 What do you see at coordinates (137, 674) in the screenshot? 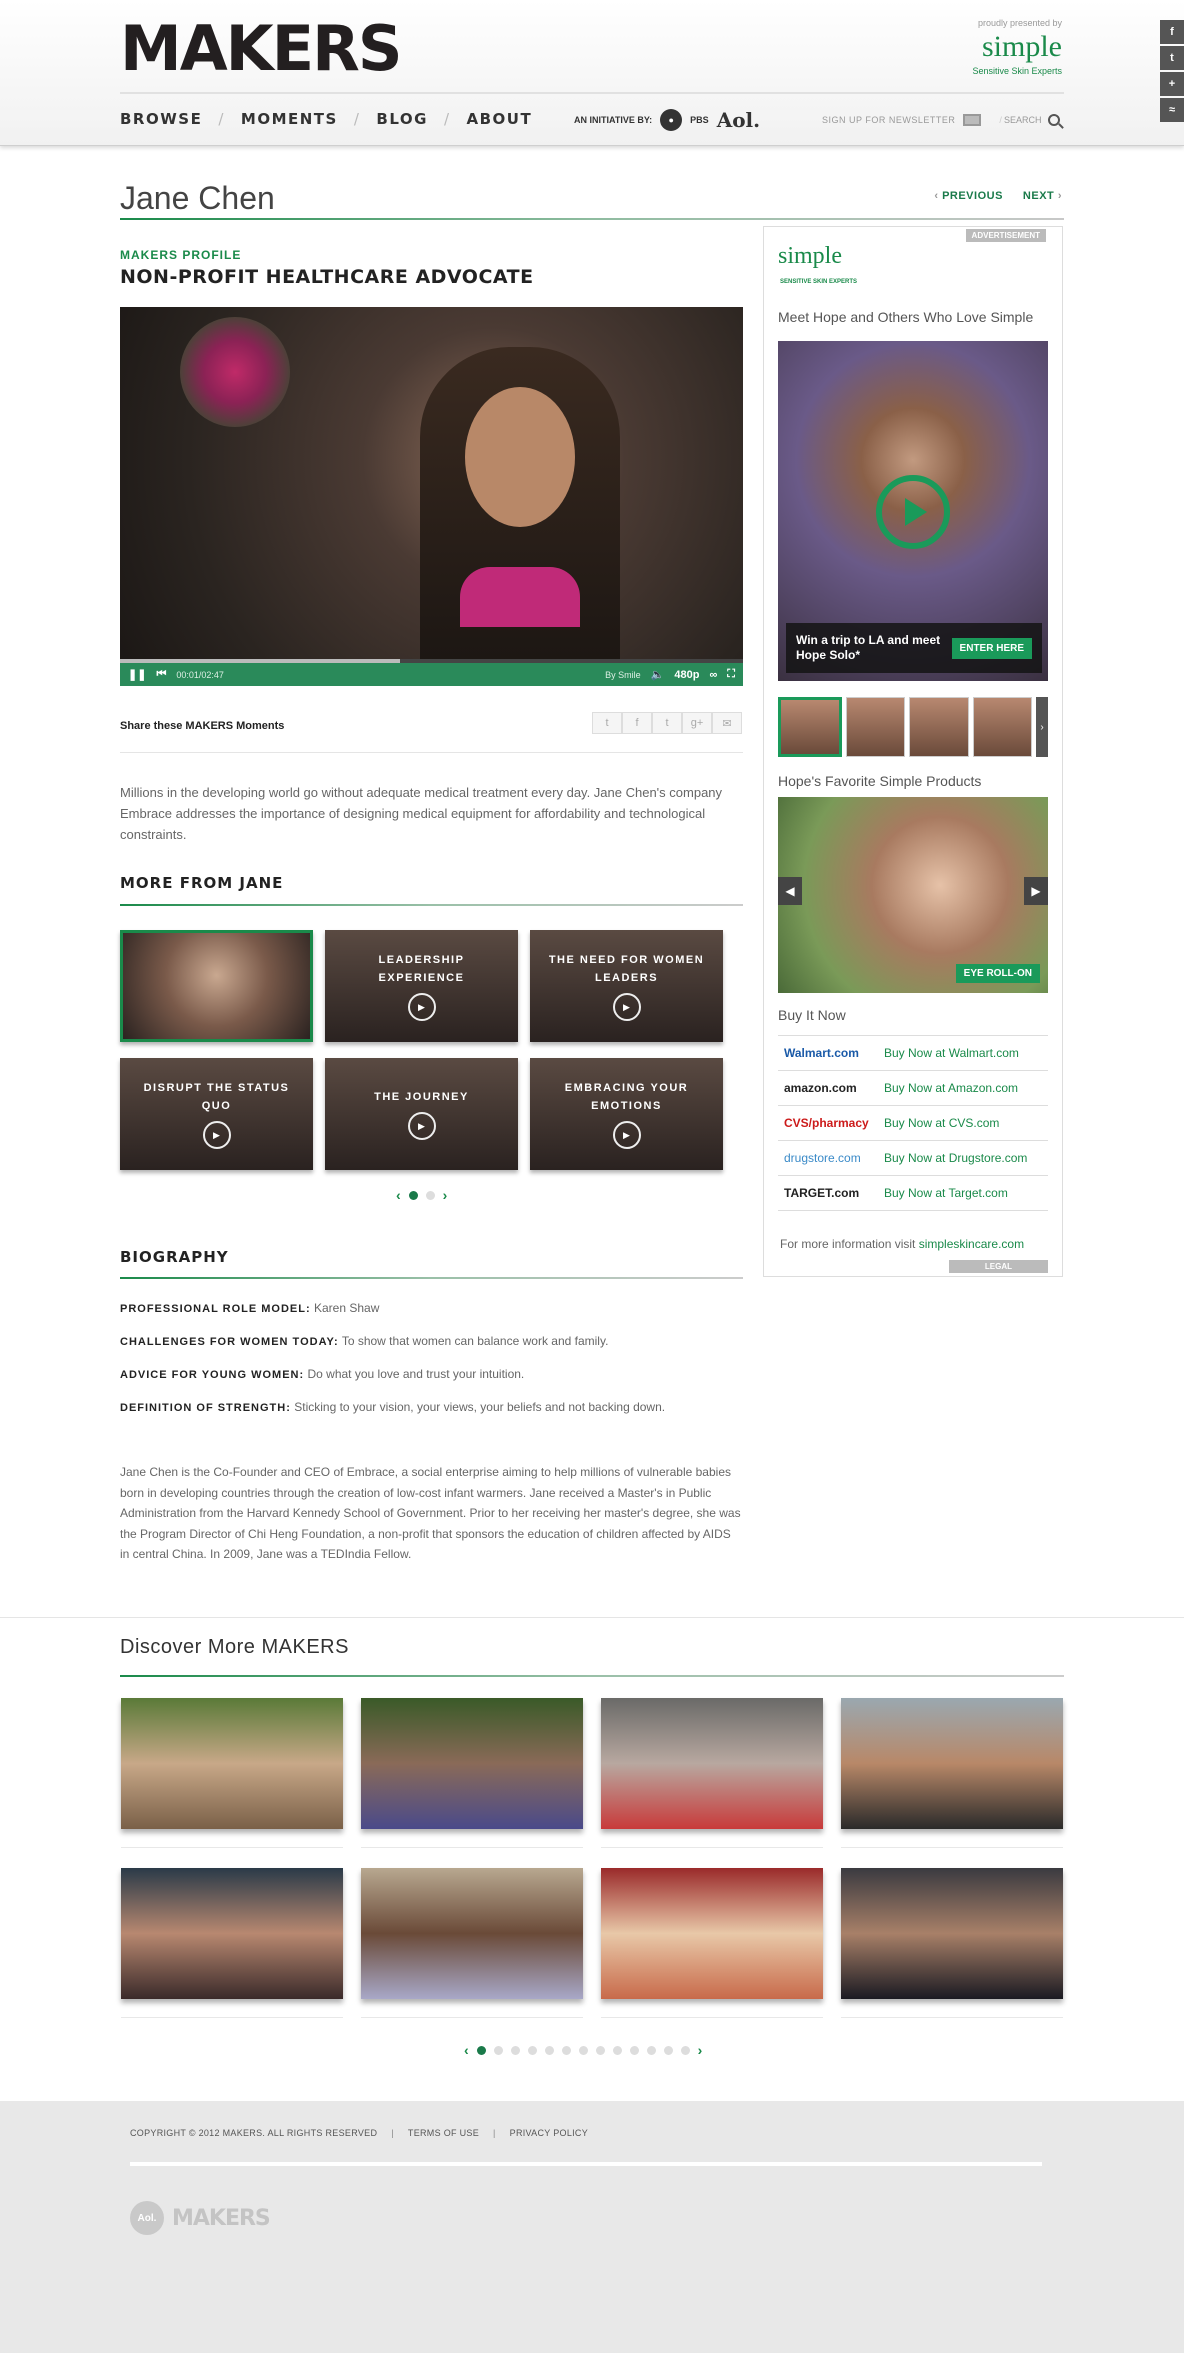
I see `pause-icon: ❚❚` at bounding box center [137, 674].